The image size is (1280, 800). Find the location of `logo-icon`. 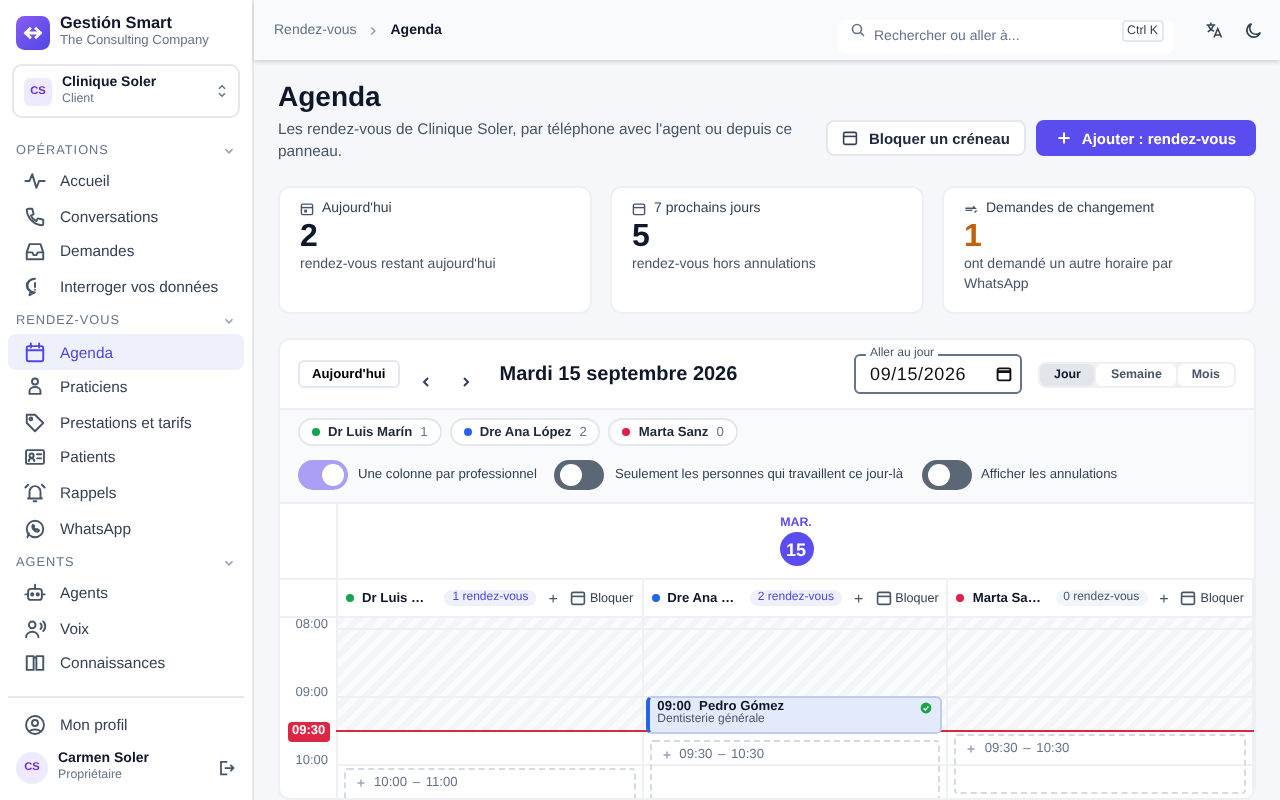

logo-icon is located at coordinates (33, 32).